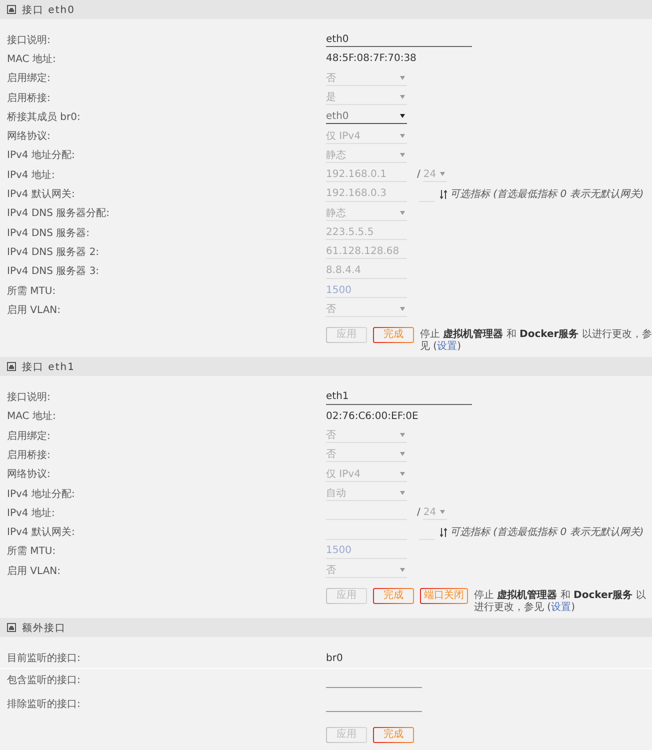  Describe the element at coordinates (334, 658) in the screenshot. I see `field-value: br0` at that location.